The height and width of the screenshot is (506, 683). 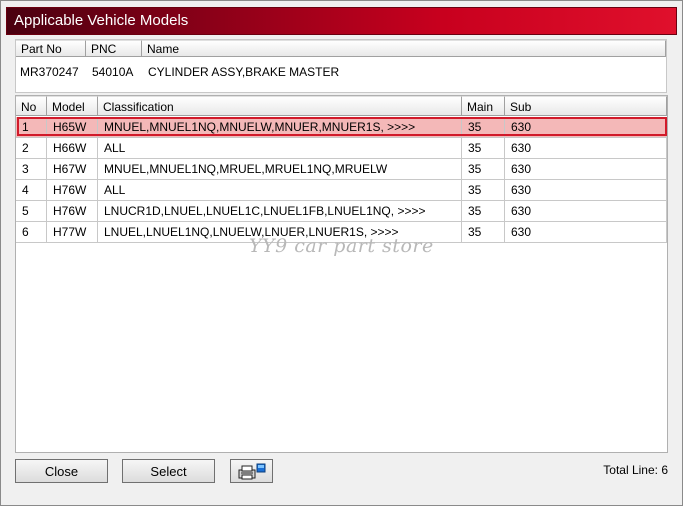 What do you see at coordinates (341, 21) in the screenshot?
I see `title-bar: Applicable Vehicle Models` at bounding box center [341, 21].